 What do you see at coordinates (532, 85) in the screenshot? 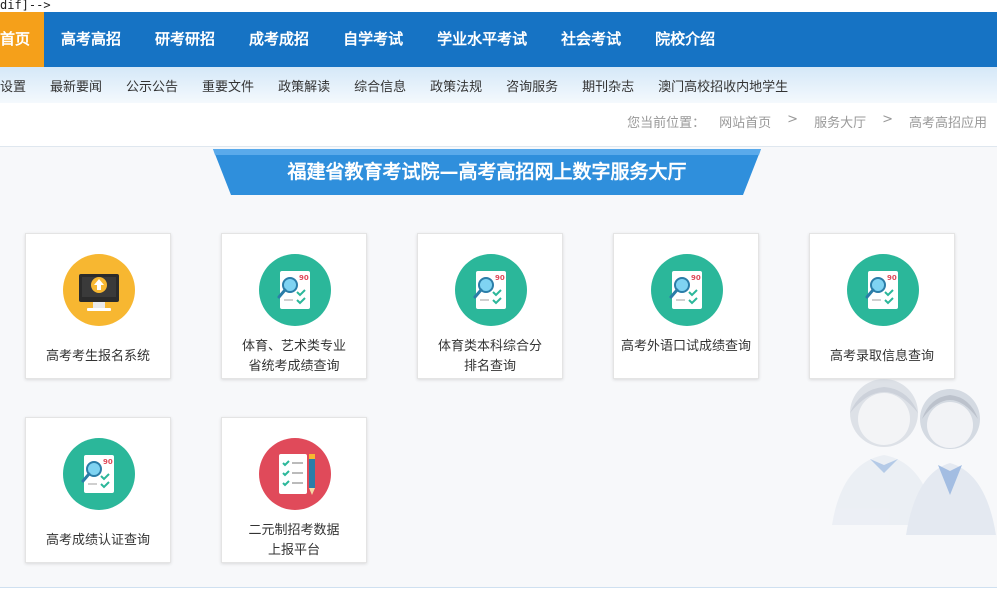
I see `sub-nav-consulting: 咨询服务` at bounding box center [532, 85].